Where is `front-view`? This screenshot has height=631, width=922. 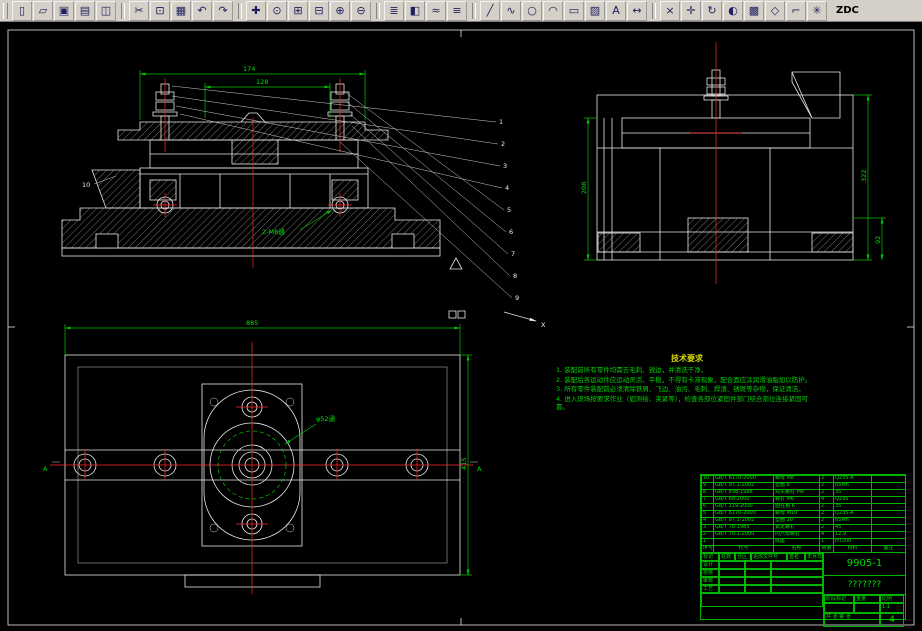
front-view is located at coordinates (251, 170).